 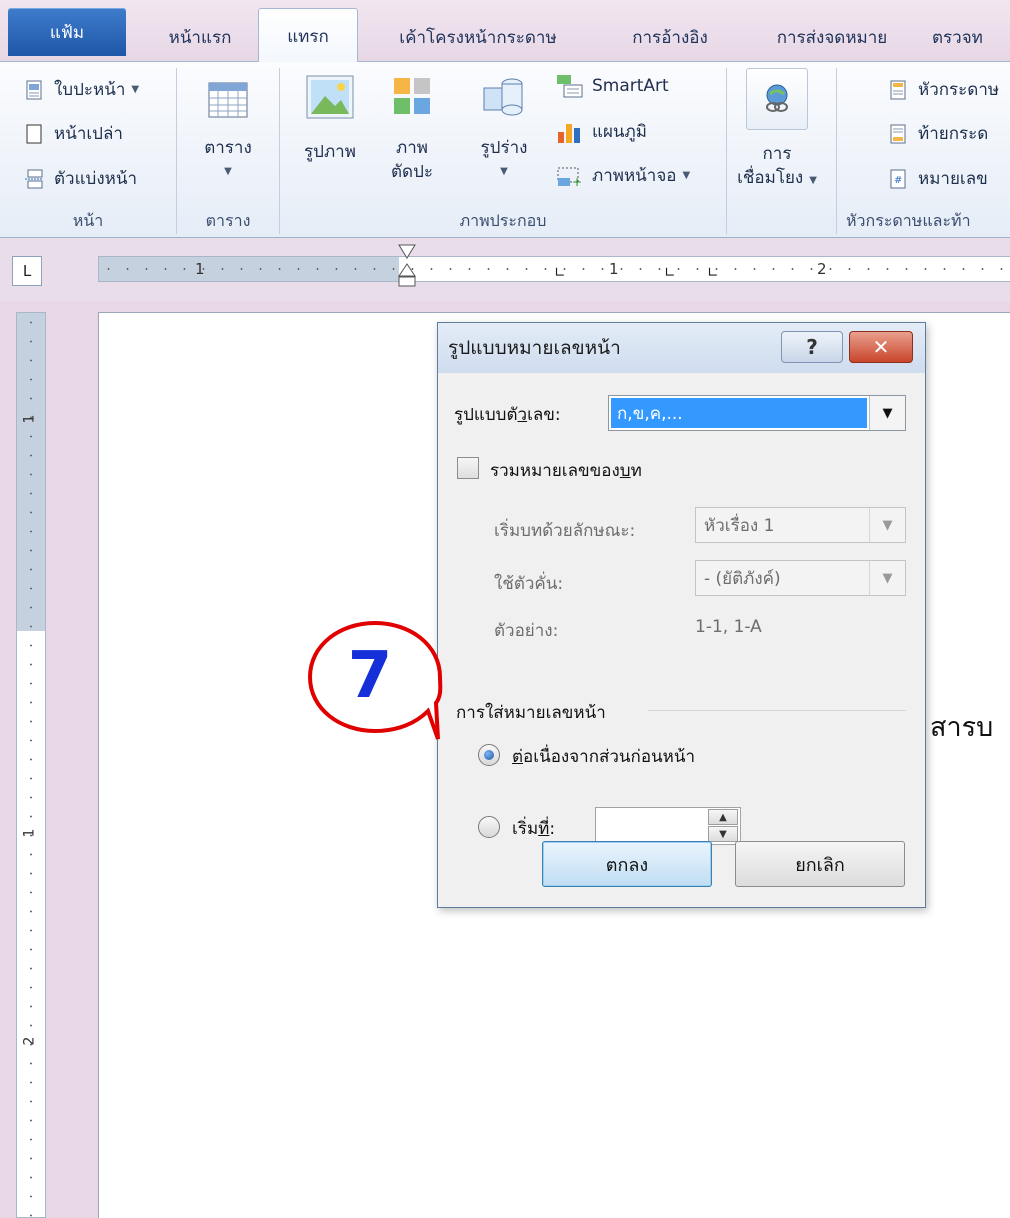 I want to click on tab-mailings: การส่งจดหมาย, so click(x=832, y=37).